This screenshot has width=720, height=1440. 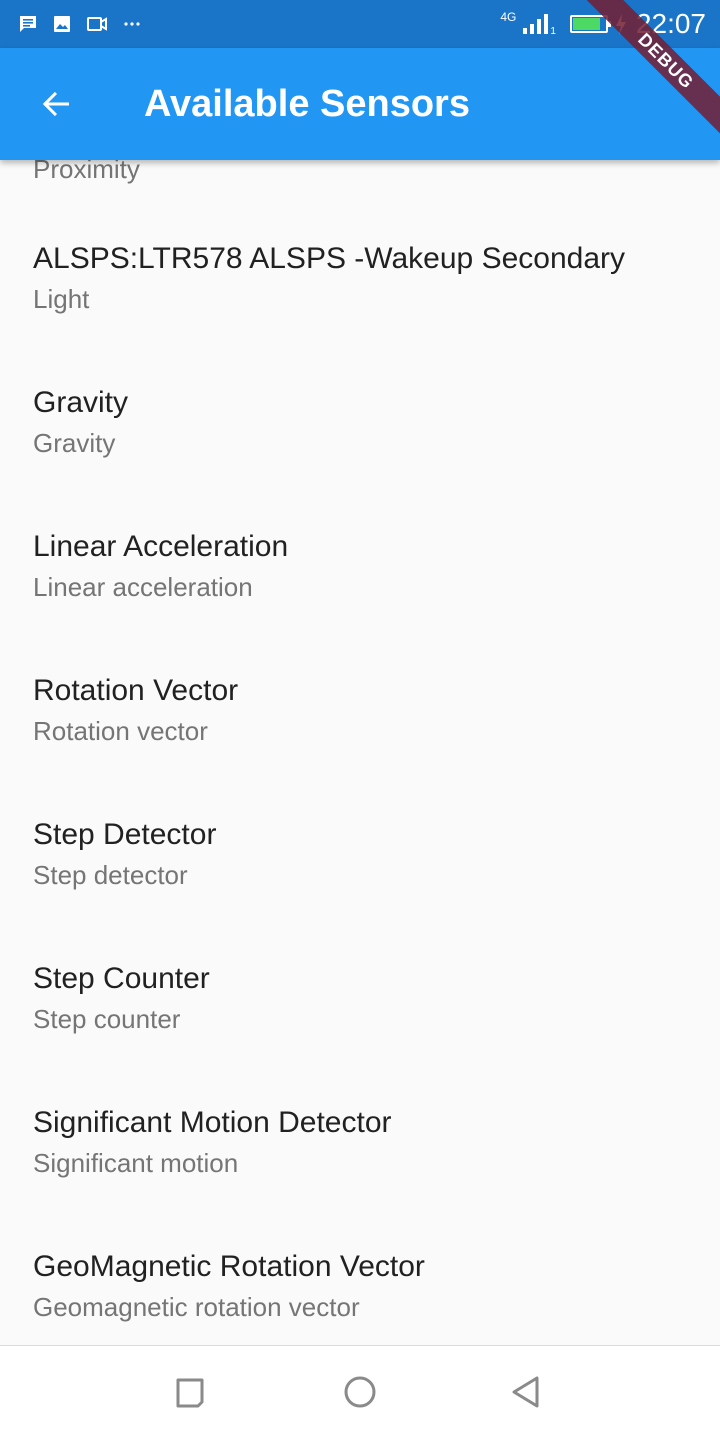 What do you see at coordinates (360, 890) in the screenshot?
I see `sensor-list-item: Step Detector Step detector` at bounding box center [360, 890].